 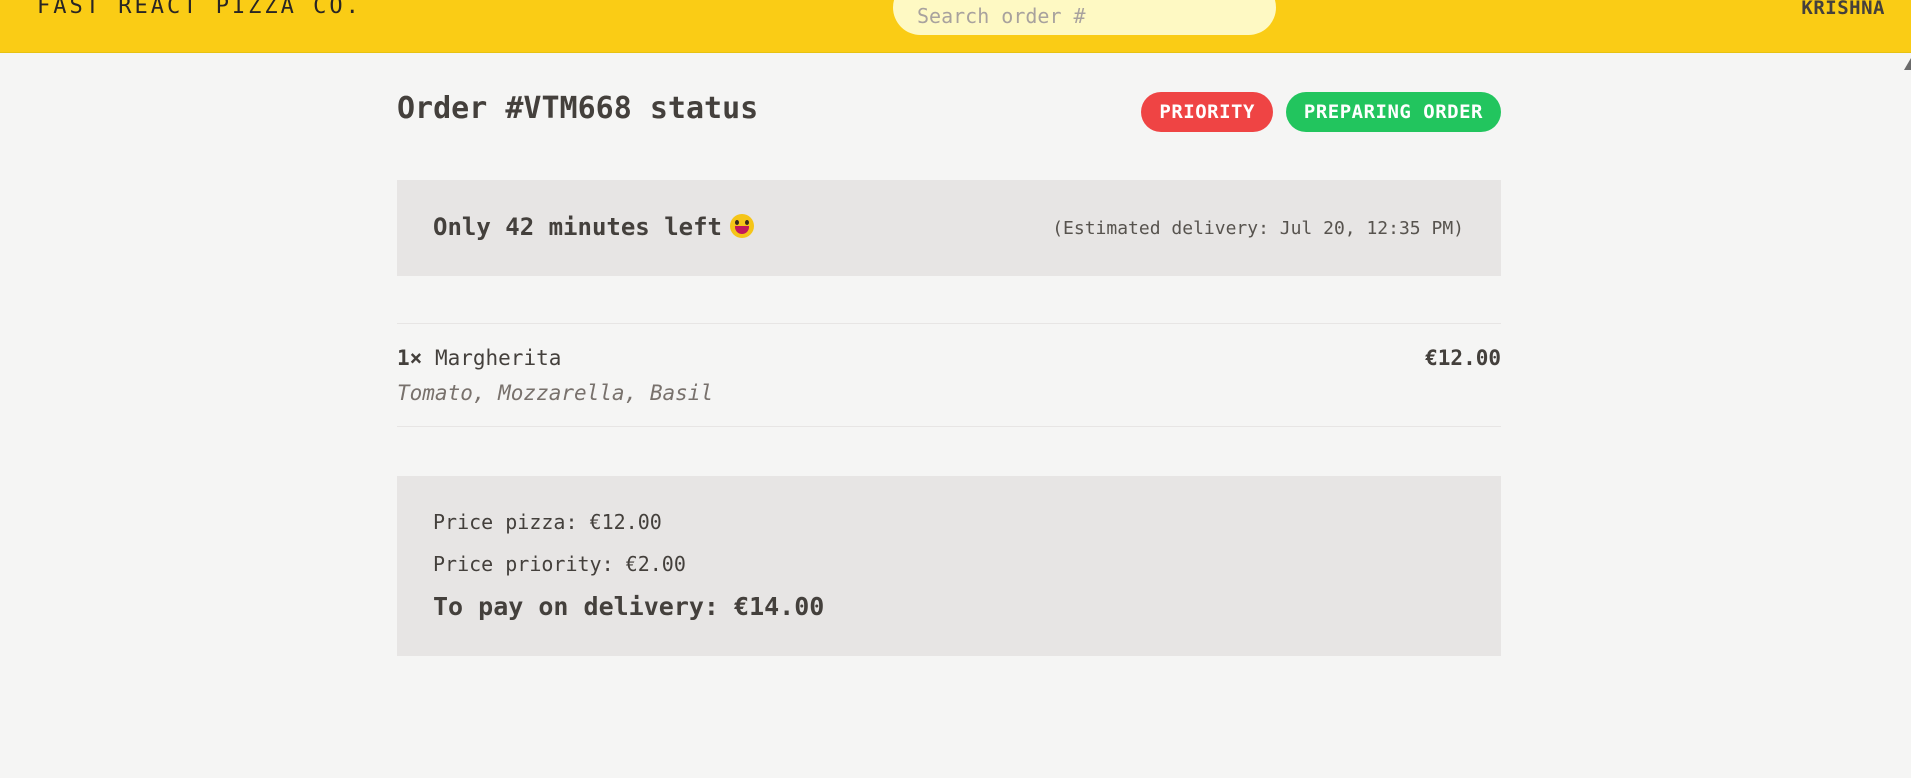 I want to click on search-order-input, so click(x=1084, y=17).